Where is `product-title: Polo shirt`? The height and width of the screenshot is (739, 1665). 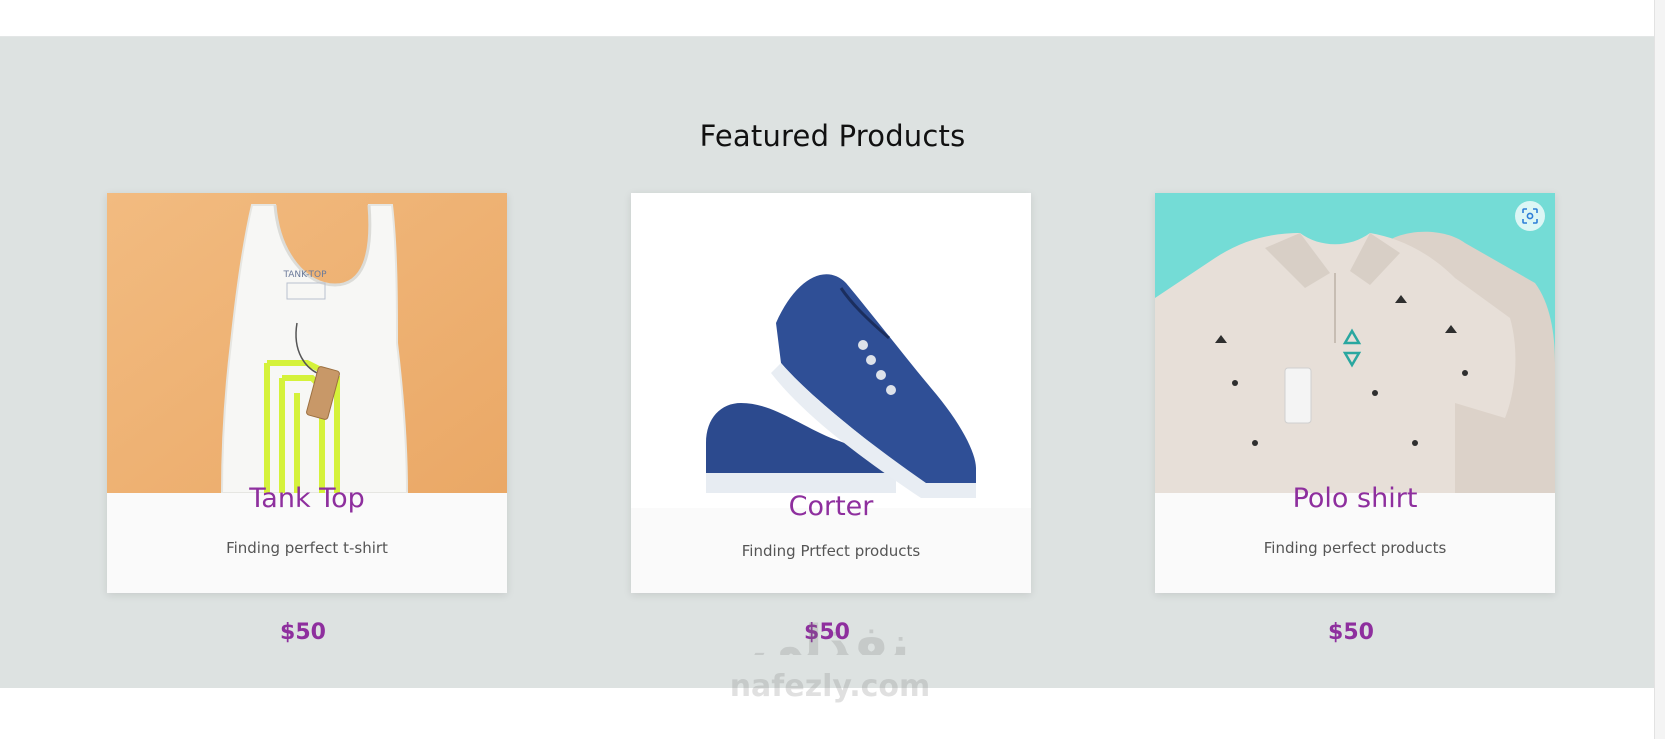
product-title: Polo shirt is located at coordinates (1355, 498).